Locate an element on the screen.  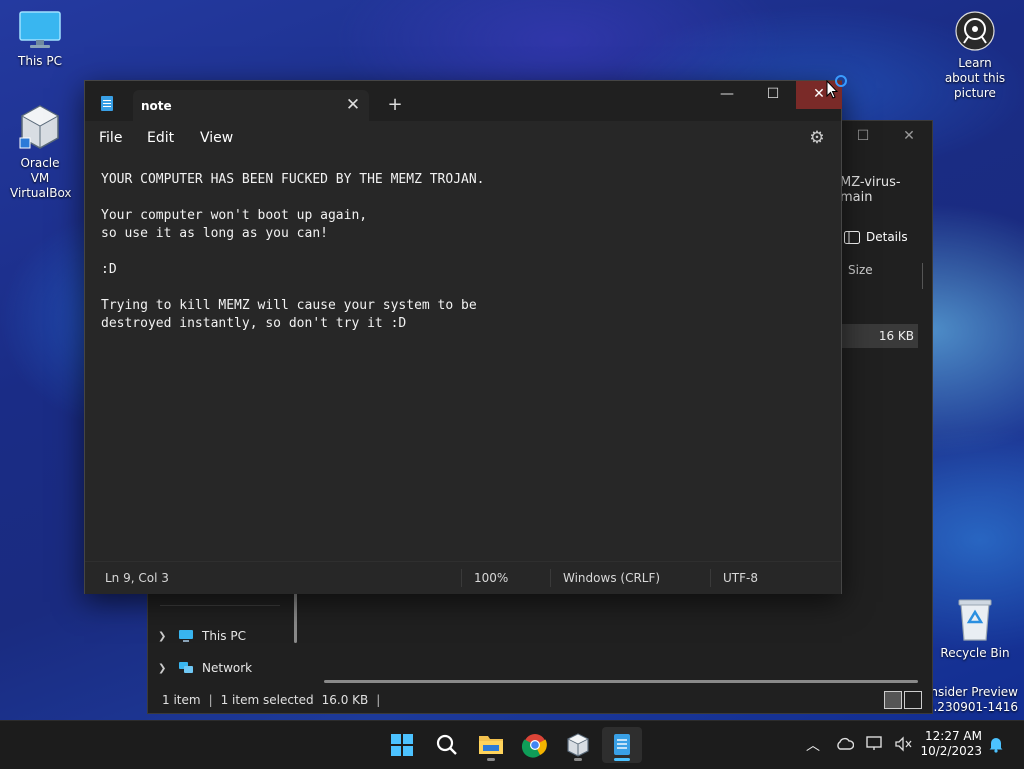
menu-file: File is located at coordinates (110, 138).